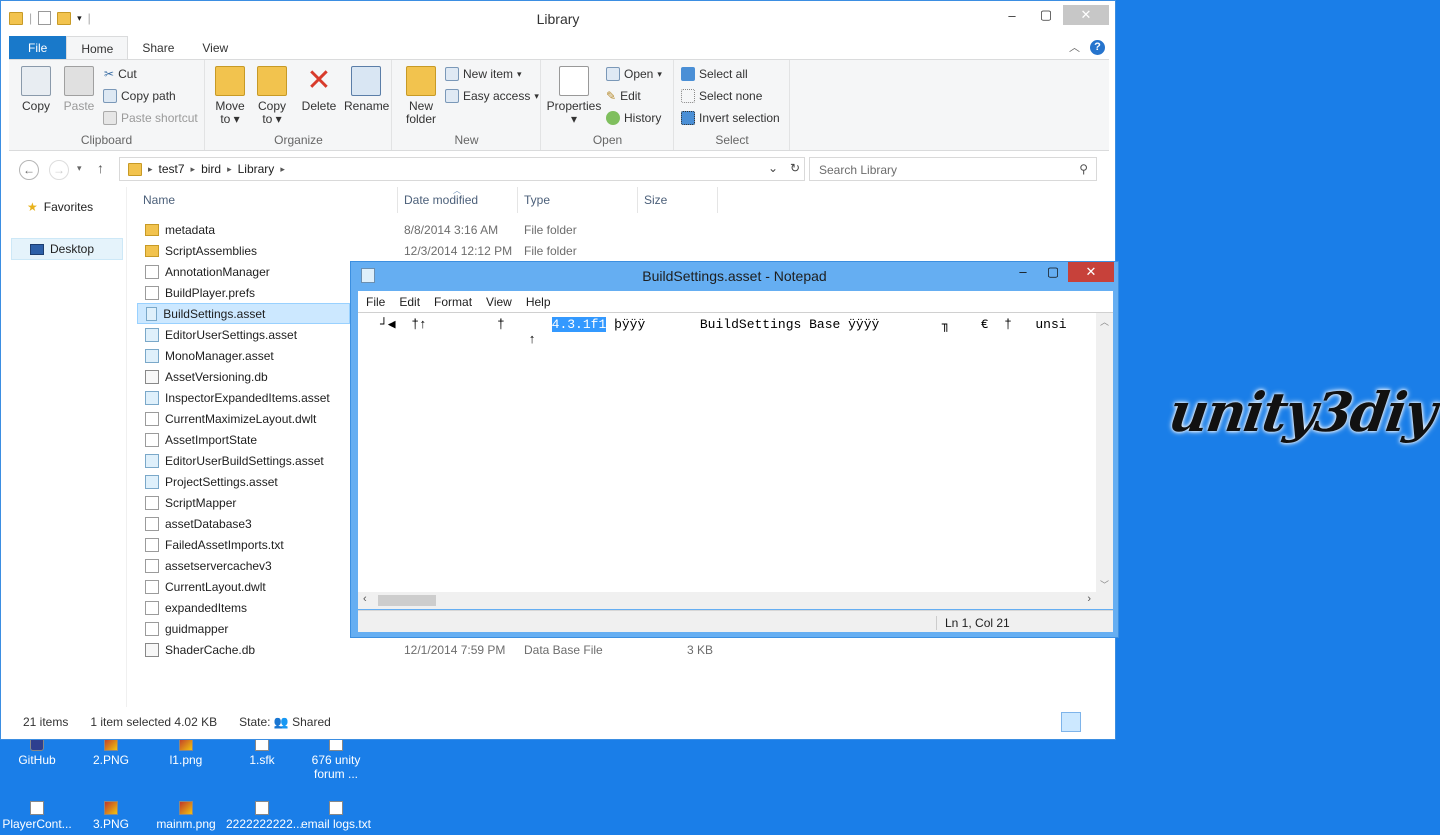 Image resolution: width=1440 pixels, height=835 pixels. What do you see at coordinates (37, 752) in the screenshot?
I see `desktop-icon-github: GitHub` at bounding box center [37, 752].